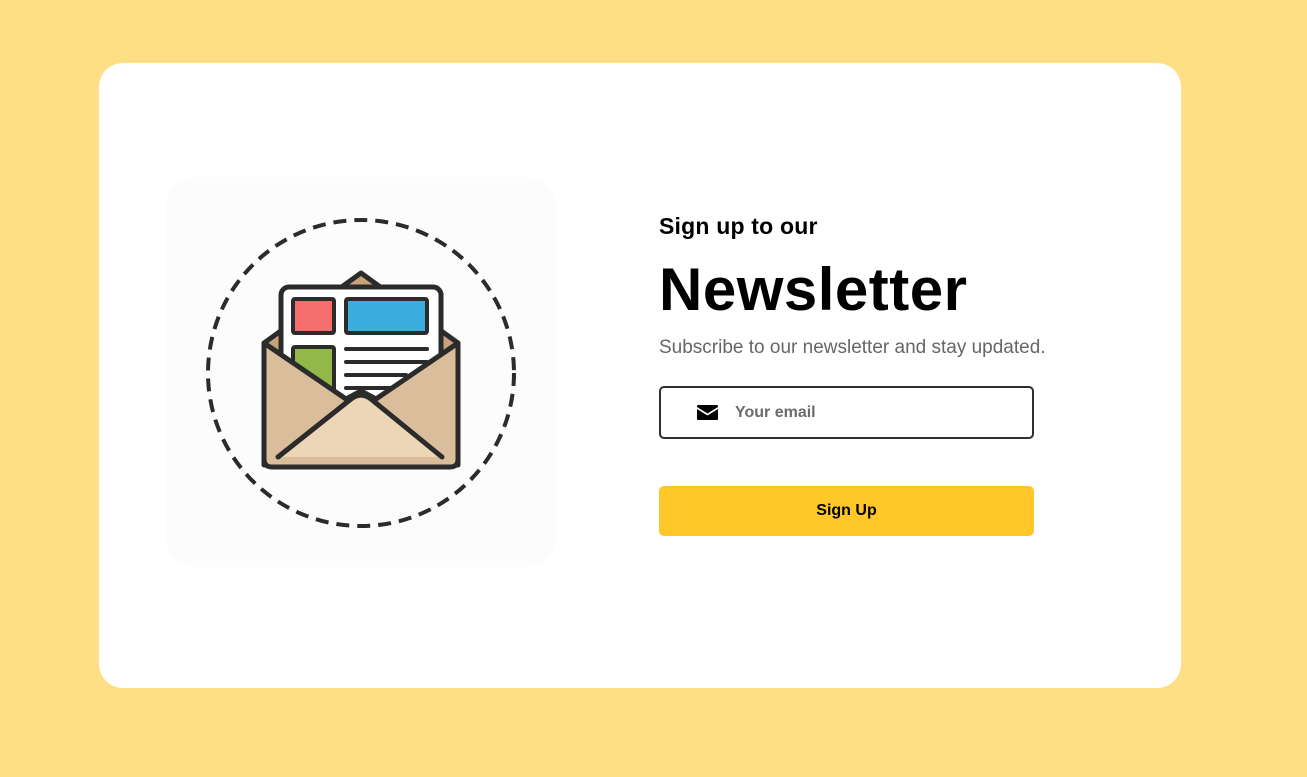  Describe the element at coordinates (880, 412) in the screenshot. I see `email-input` at that location.